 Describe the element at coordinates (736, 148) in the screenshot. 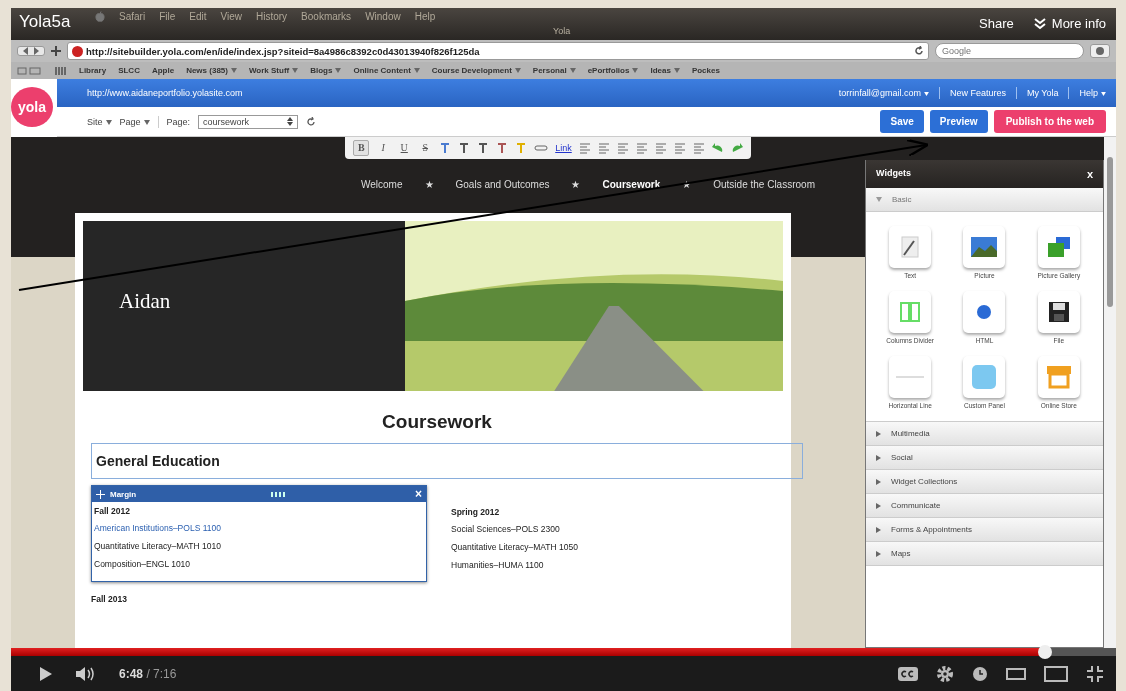

I see `redo-icon` at that location.